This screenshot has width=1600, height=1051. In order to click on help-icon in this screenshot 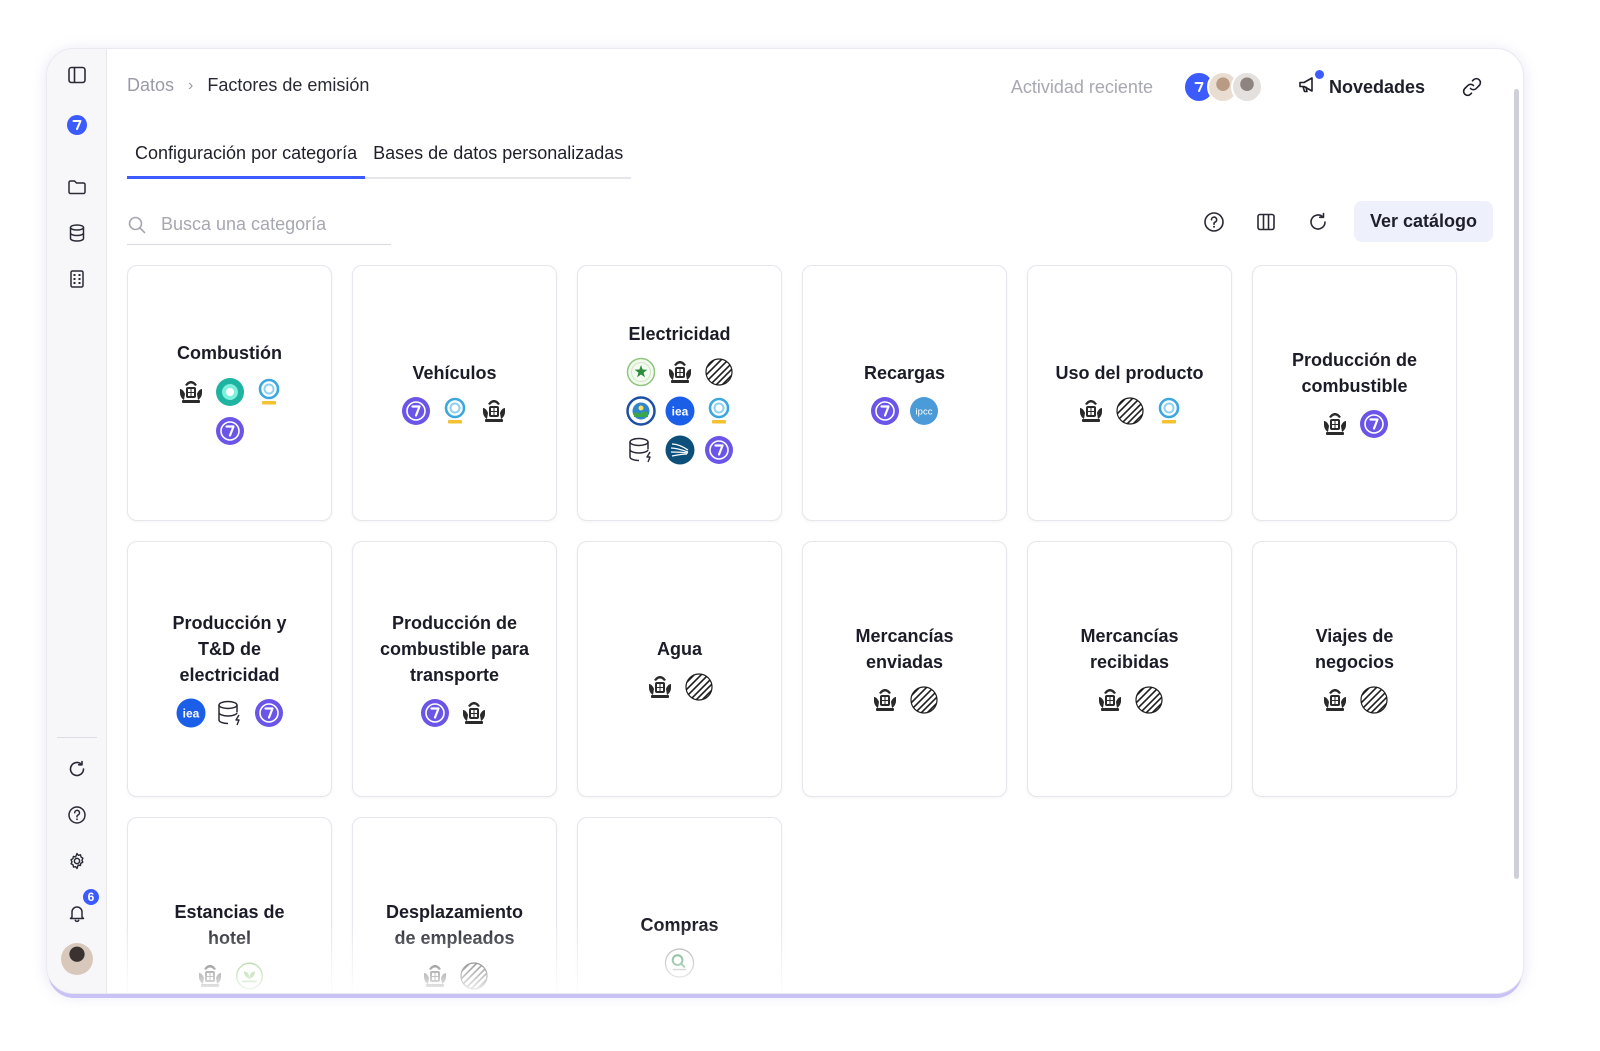, I will do `click(77, 815)`.